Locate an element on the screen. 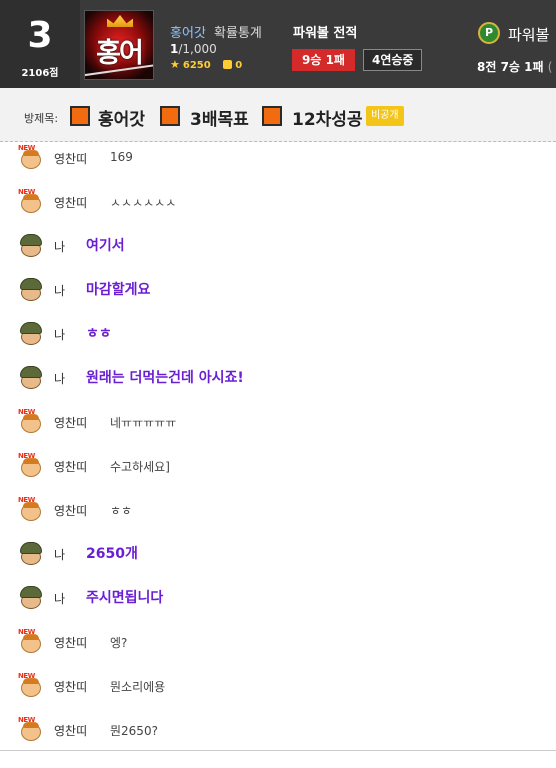 This screenshot has height=768, width=556. chat-message: 나 ㅎㅎ is located at coordinates (278, 340).